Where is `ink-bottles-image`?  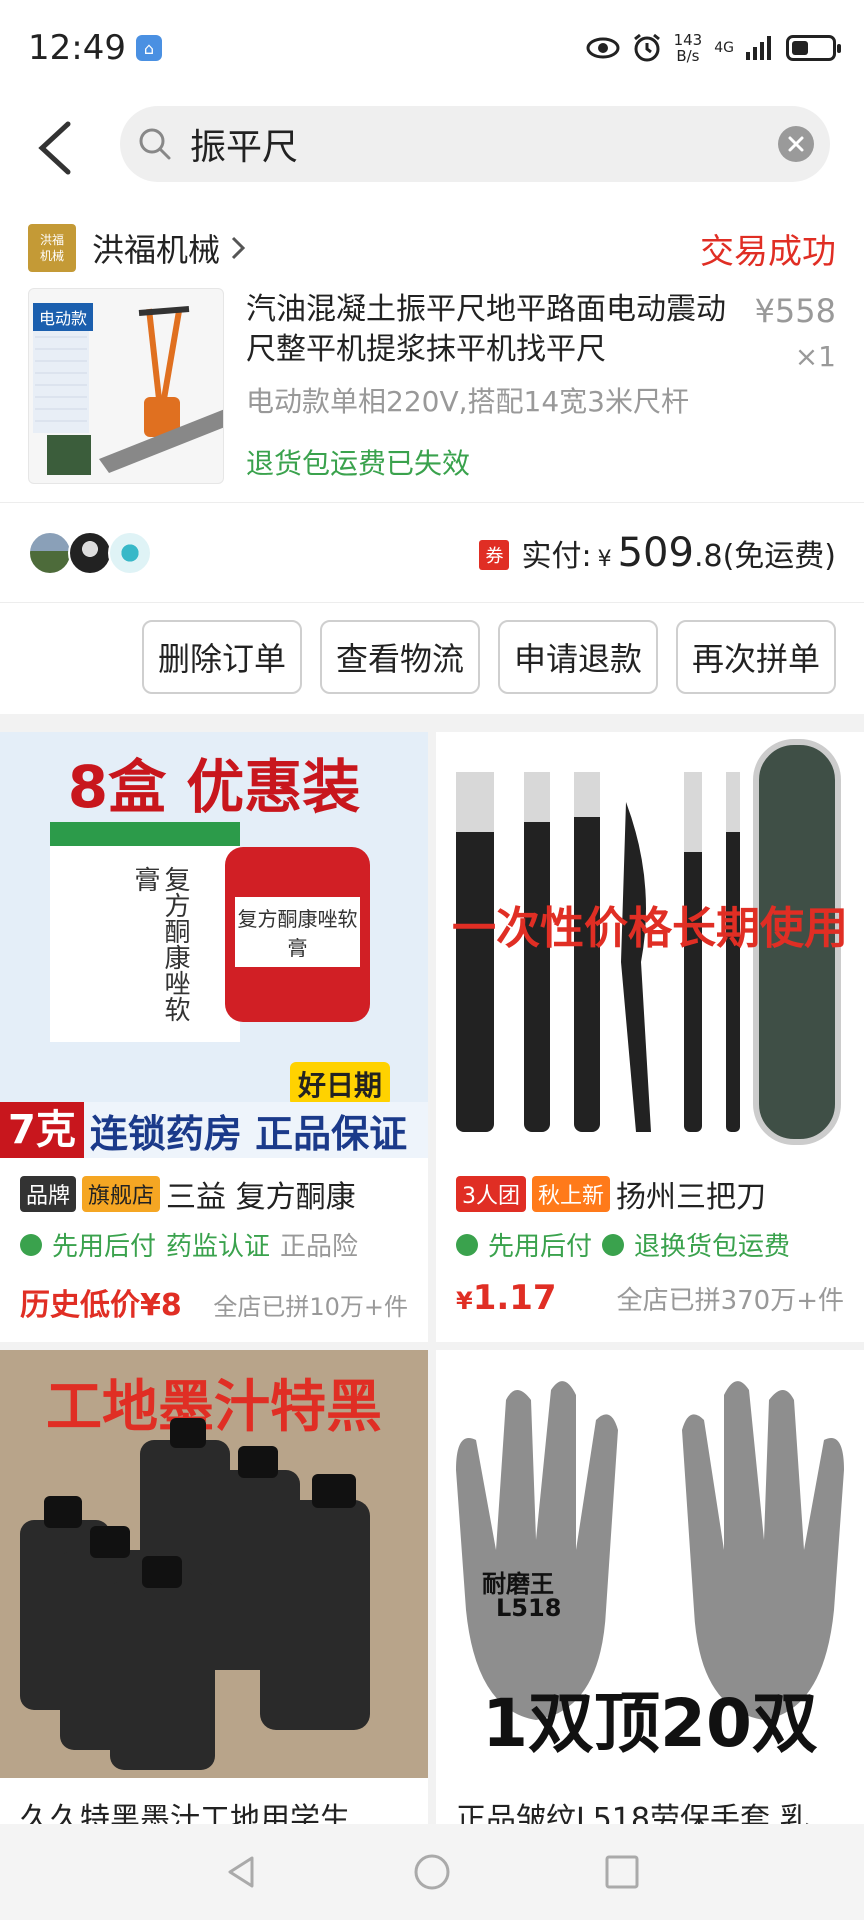 ink-bottles-image is located at coordinates (195, 1594).